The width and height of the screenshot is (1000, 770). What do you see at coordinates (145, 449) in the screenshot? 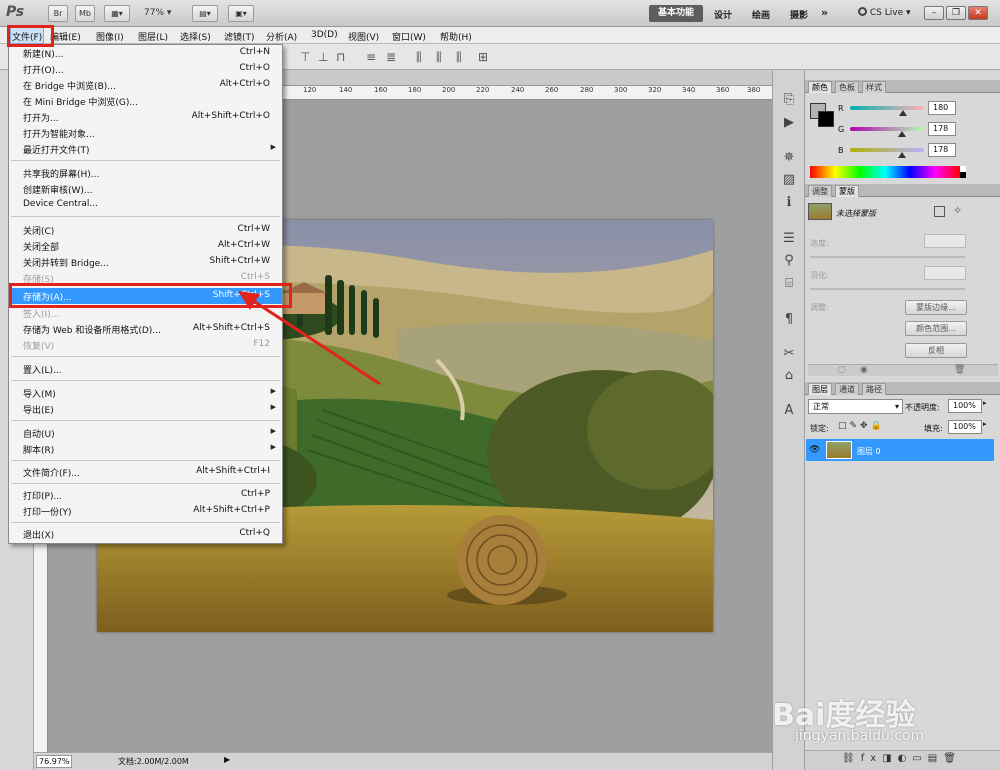
I see `menu-item-scripts: 脚本(R) ▶` at bounding box center [145, 449].